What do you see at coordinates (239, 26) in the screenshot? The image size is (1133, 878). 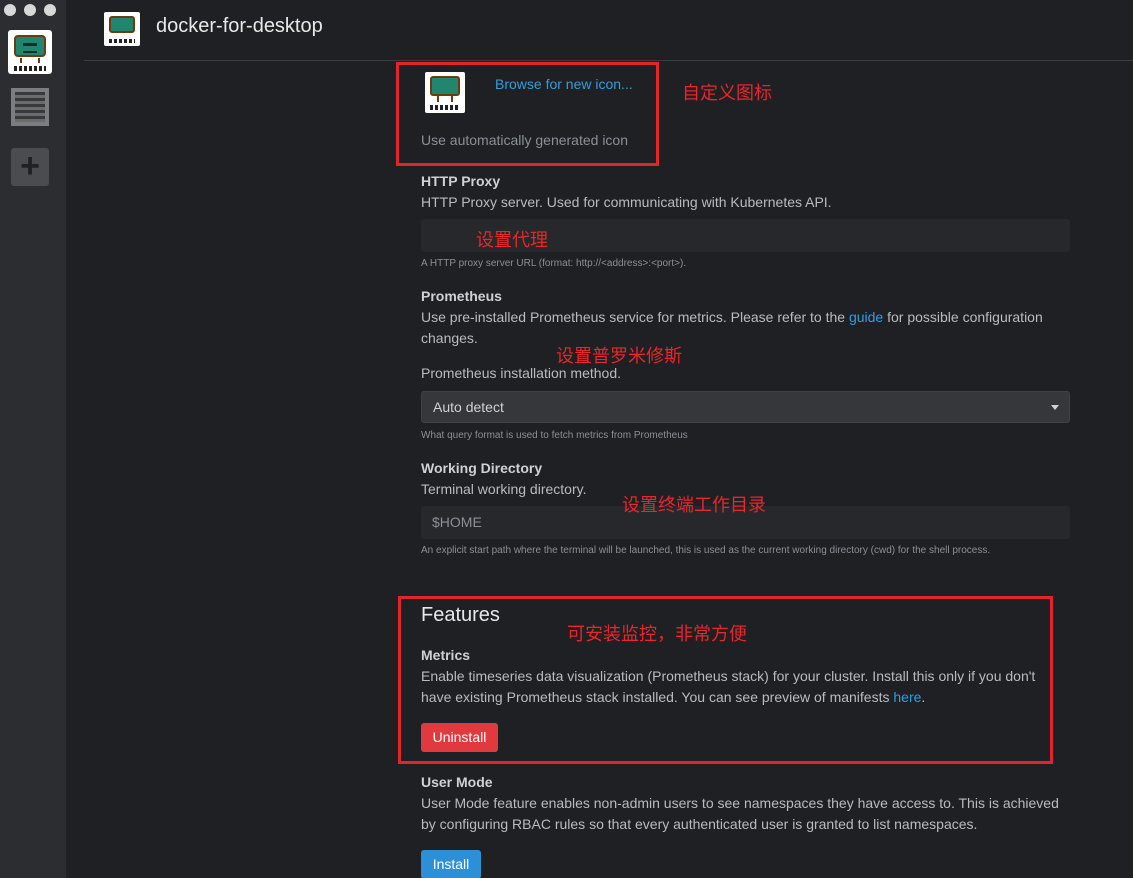 I see `page-title: docker-for-desktop` at bounding box center [239, 26].